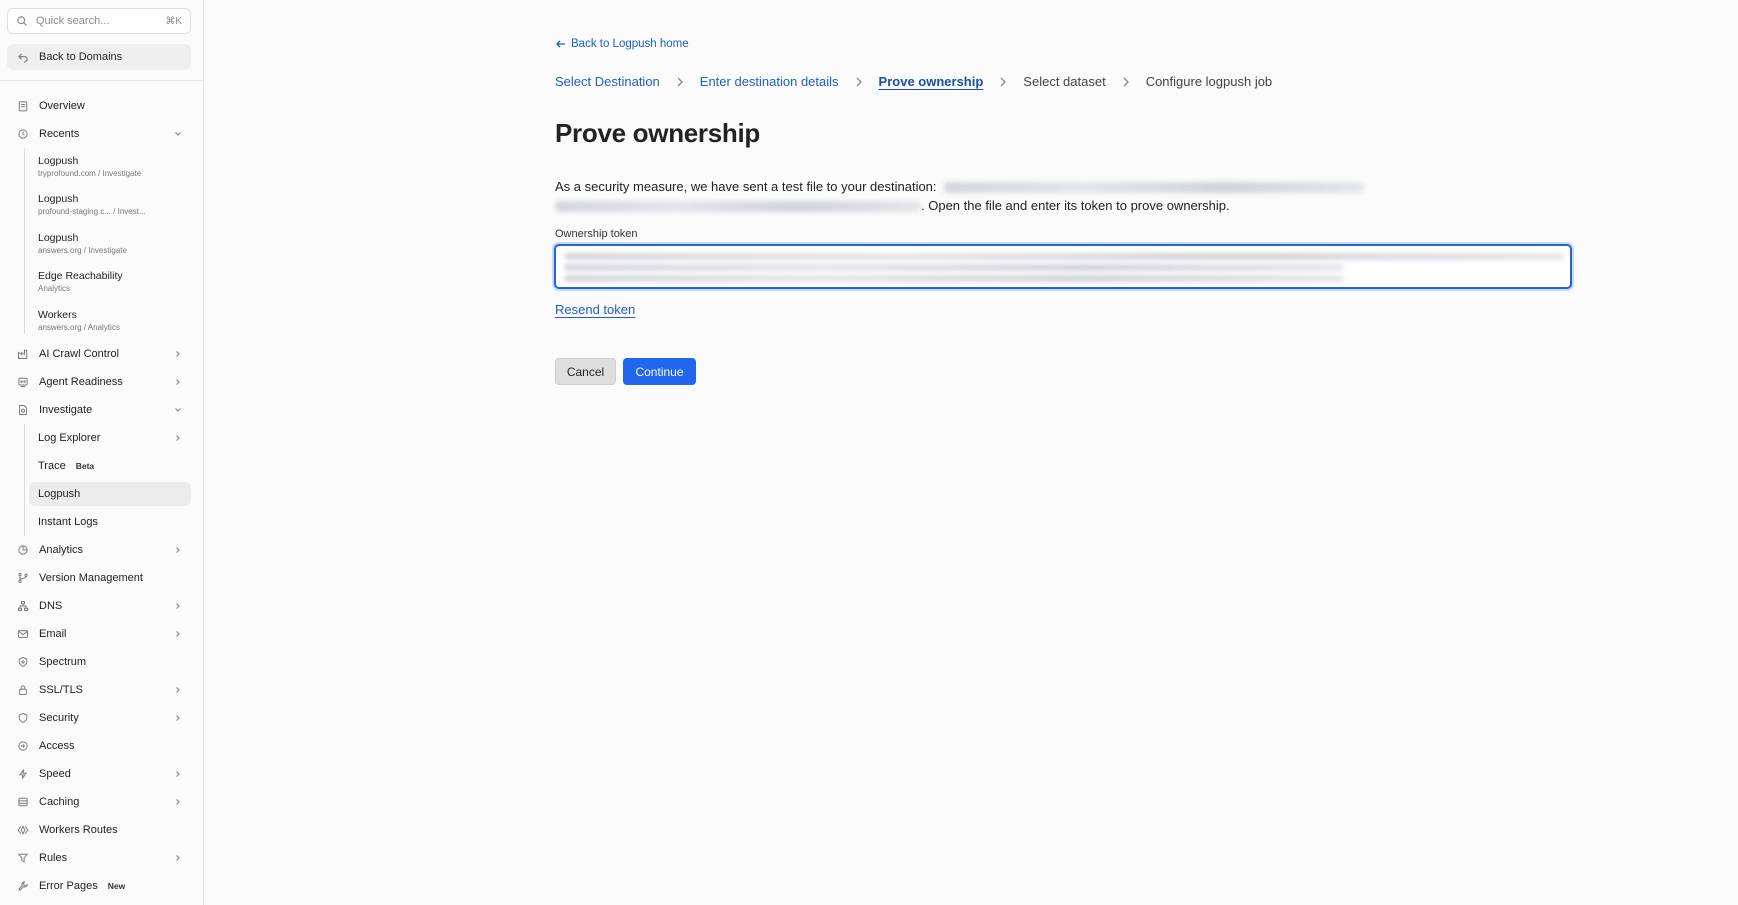 The width and height of the screenshot is (1738, 905). Describe the element at coordinates (85, 466) in the screenshot. I see `beta-badge: Beta` at that location.